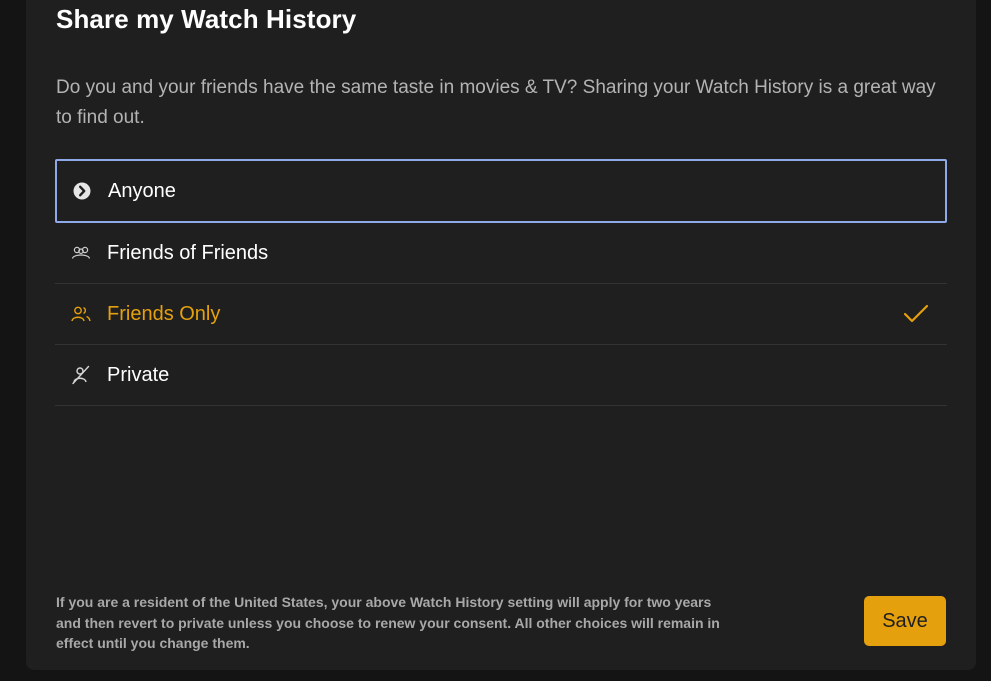 The height and width of the screenshot is (681, 991). Describe the element at coordinates (905, 621) in the screenshot. I see `save-button: Save` at that location.